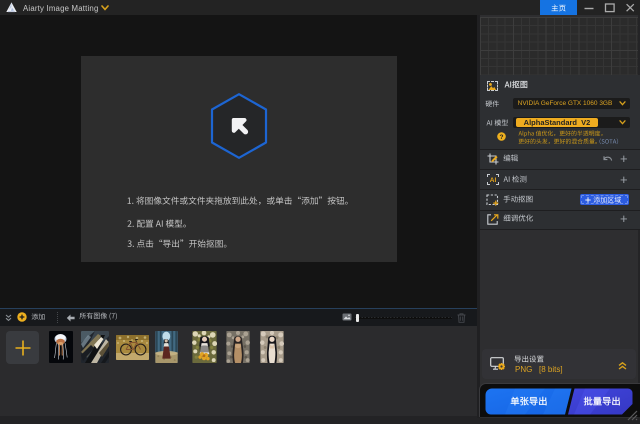  I want to click on svg-text: AI, so click(493, 180).